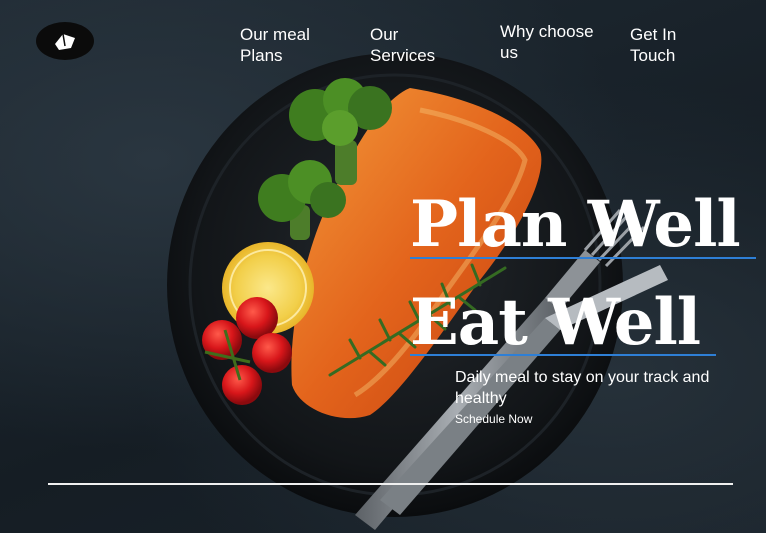 This screenshot has width=766, height=533. I want to click on headline-eat-well: Eat Well, so click(555, 322).